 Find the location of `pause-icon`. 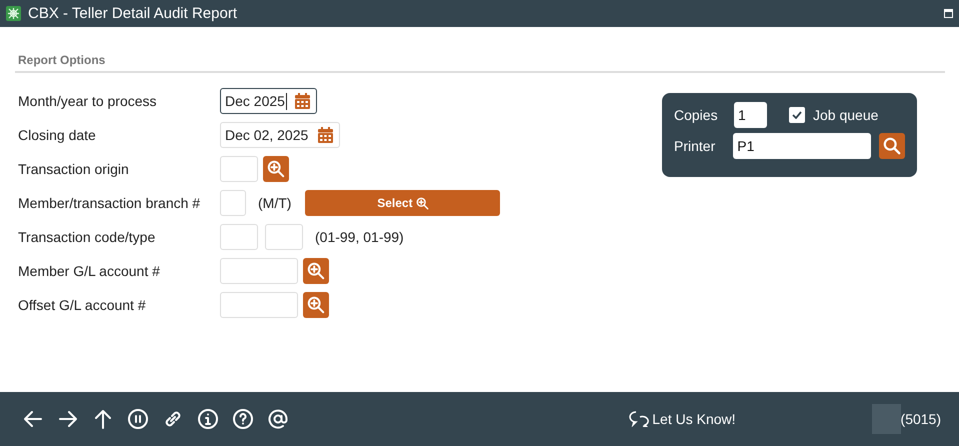

pause-icon is located at coordinates (138, 419).